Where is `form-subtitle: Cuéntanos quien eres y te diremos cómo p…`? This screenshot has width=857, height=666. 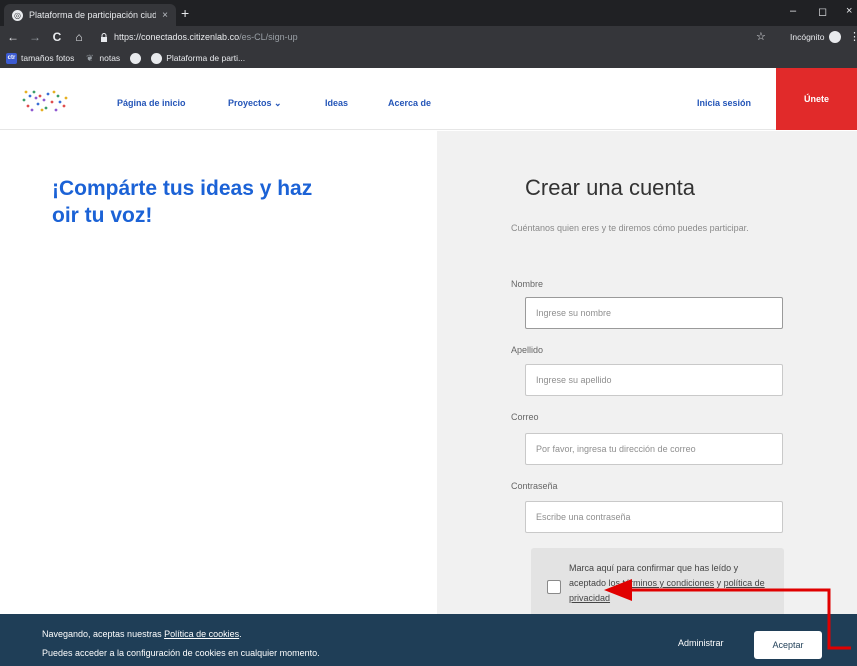 form-subtitle: Cuéntanos quien eres y te diremos cómo p… is located at coordinates (630, 228).